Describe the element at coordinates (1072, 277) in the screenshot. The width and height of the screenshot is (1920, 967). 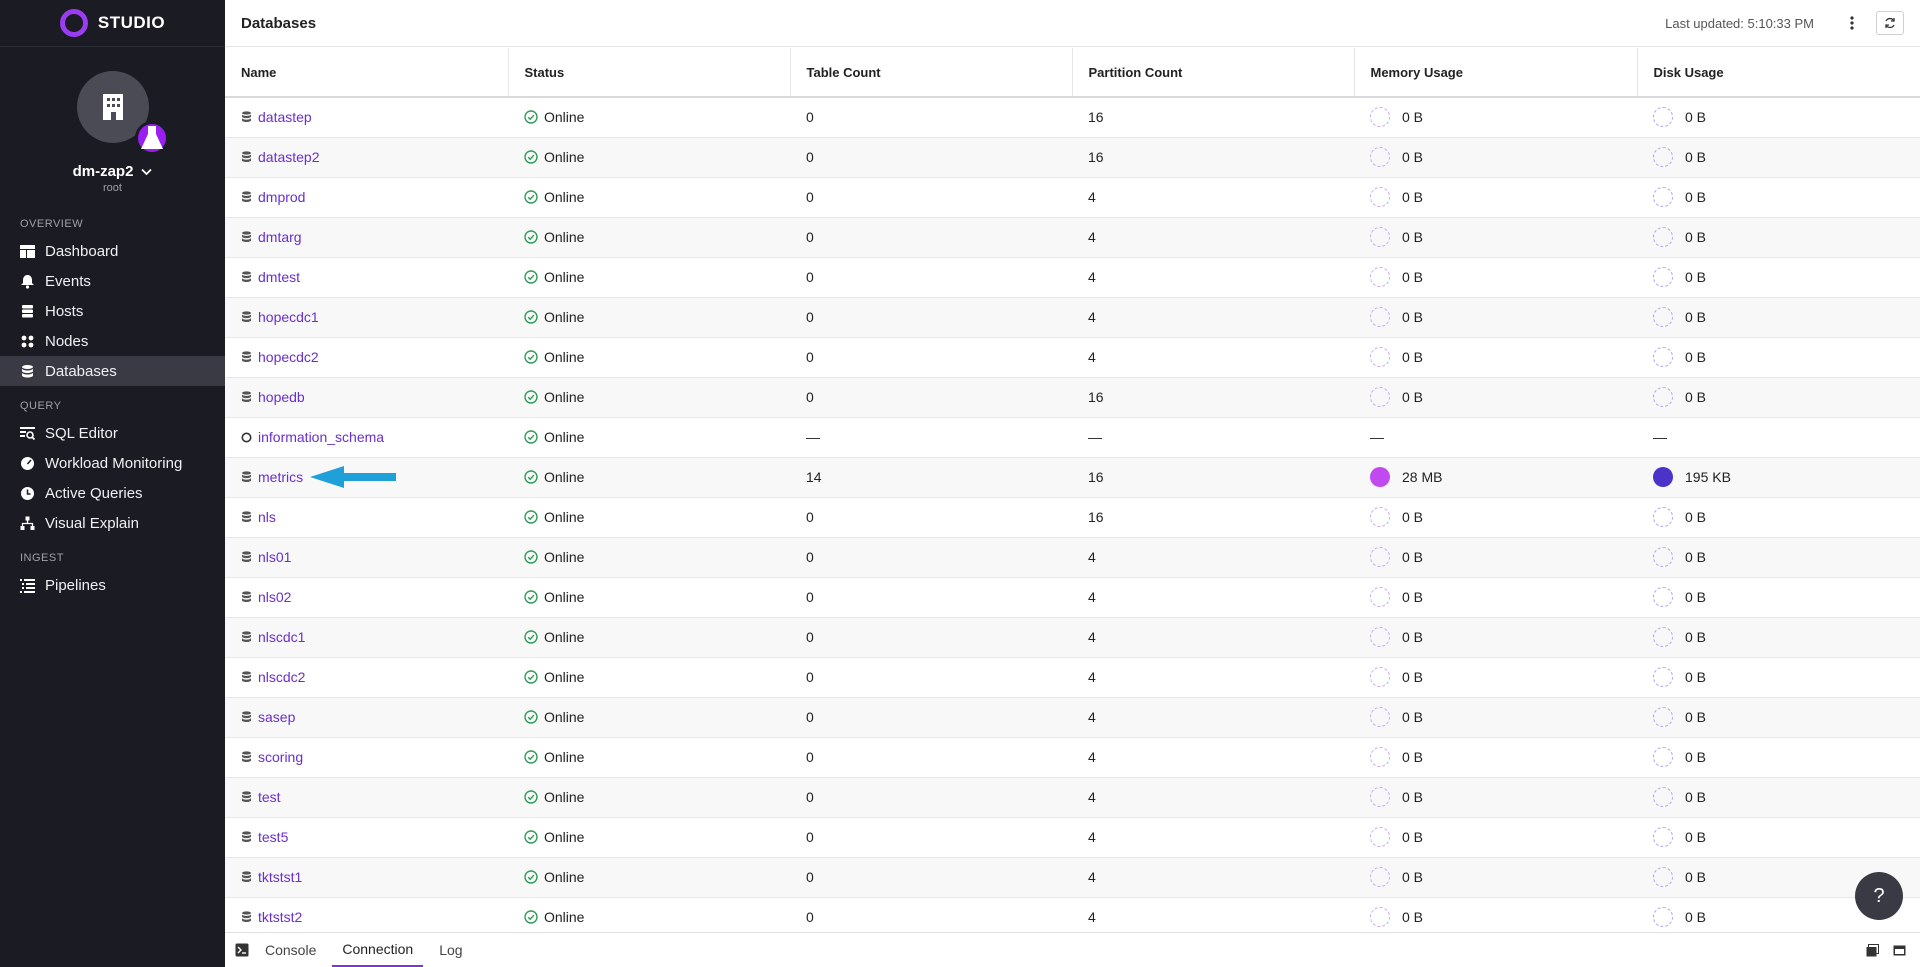
I see `table-row: dmtest Online 0 4 0 B 0 B` at that location.